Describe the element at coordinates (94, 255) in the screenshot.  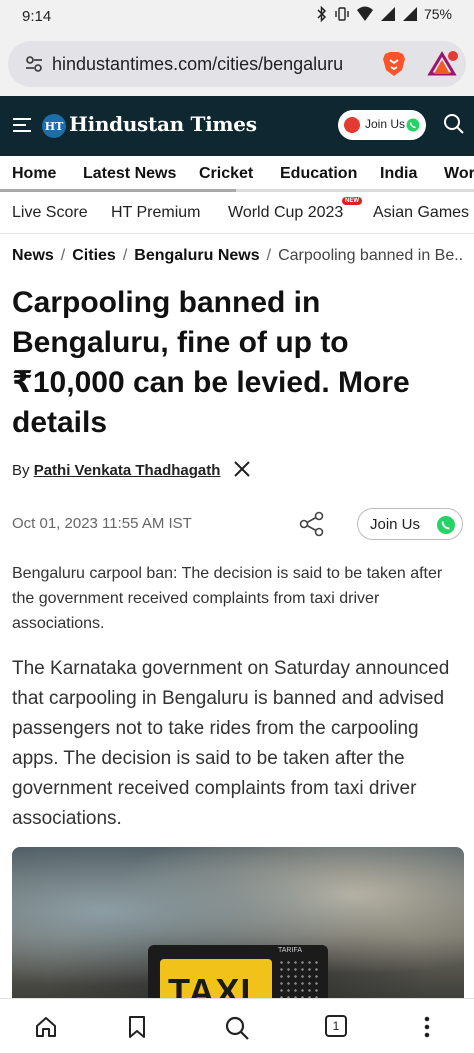
I see `breadcrumb-cities: Cities` at that location.